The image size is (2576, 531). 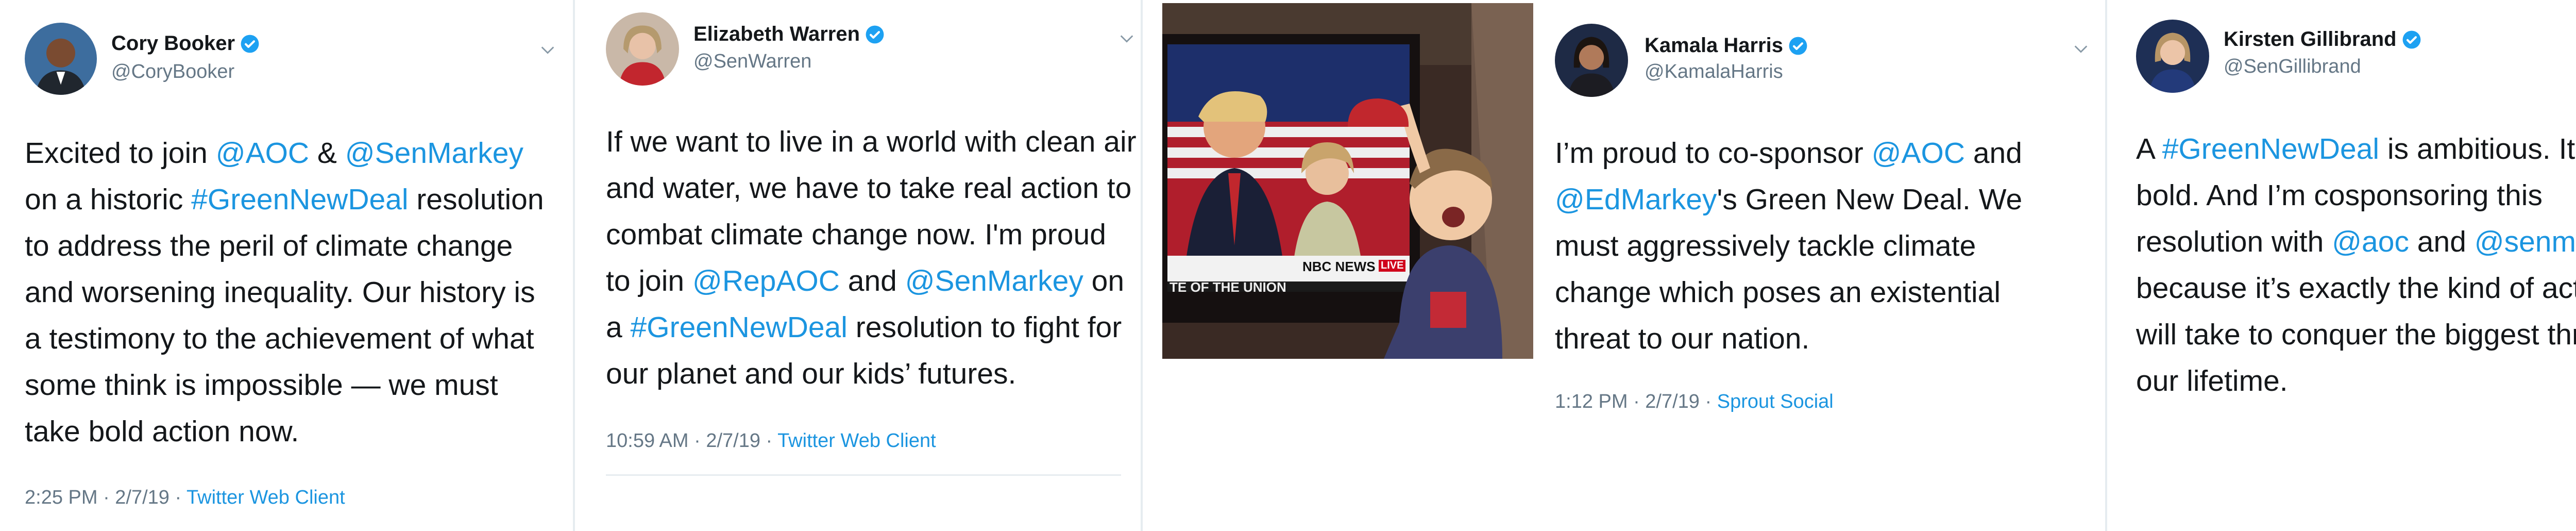 What do you see at coordinates (1636, 200) in the screenshot?
I see `mention-link: @EdMarkey` at bounding box center [1636, 200].